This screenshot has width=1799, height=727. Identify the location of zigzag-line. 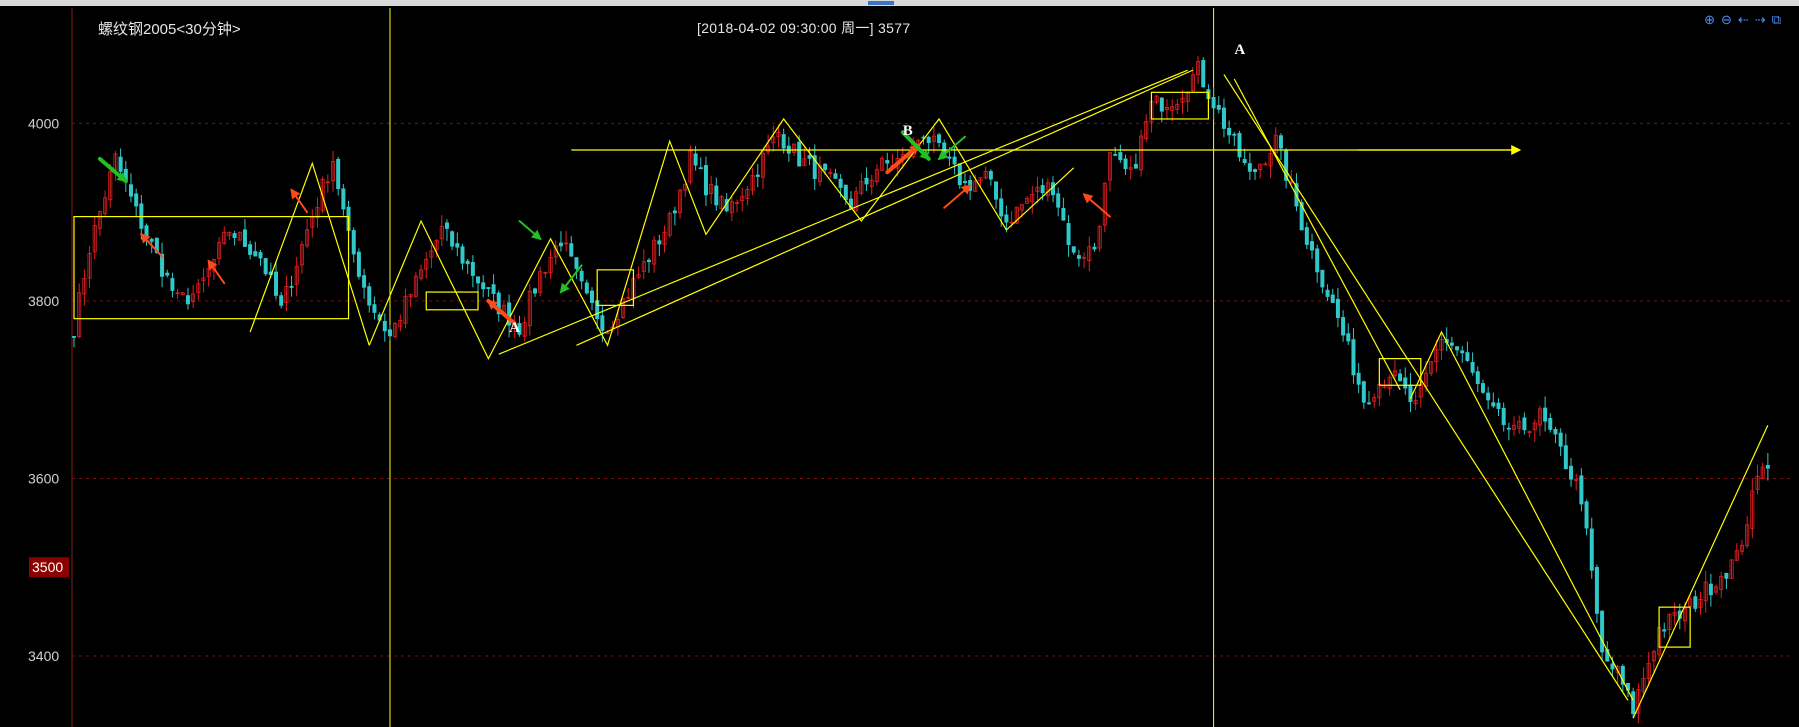
(309, 253).